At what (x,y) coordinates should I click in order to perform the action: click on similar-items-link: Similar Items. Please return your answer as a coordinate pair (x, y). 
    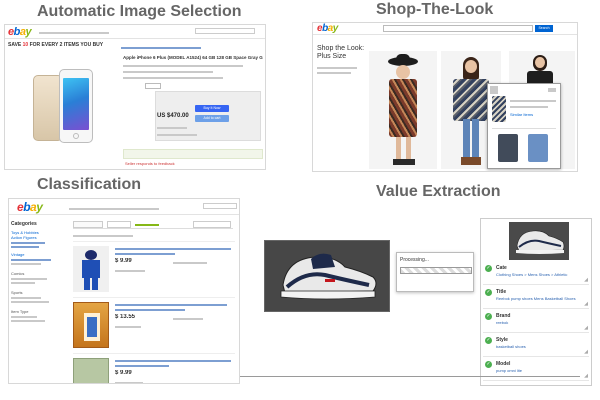
    Looking at the image, I should click on (521, 114).